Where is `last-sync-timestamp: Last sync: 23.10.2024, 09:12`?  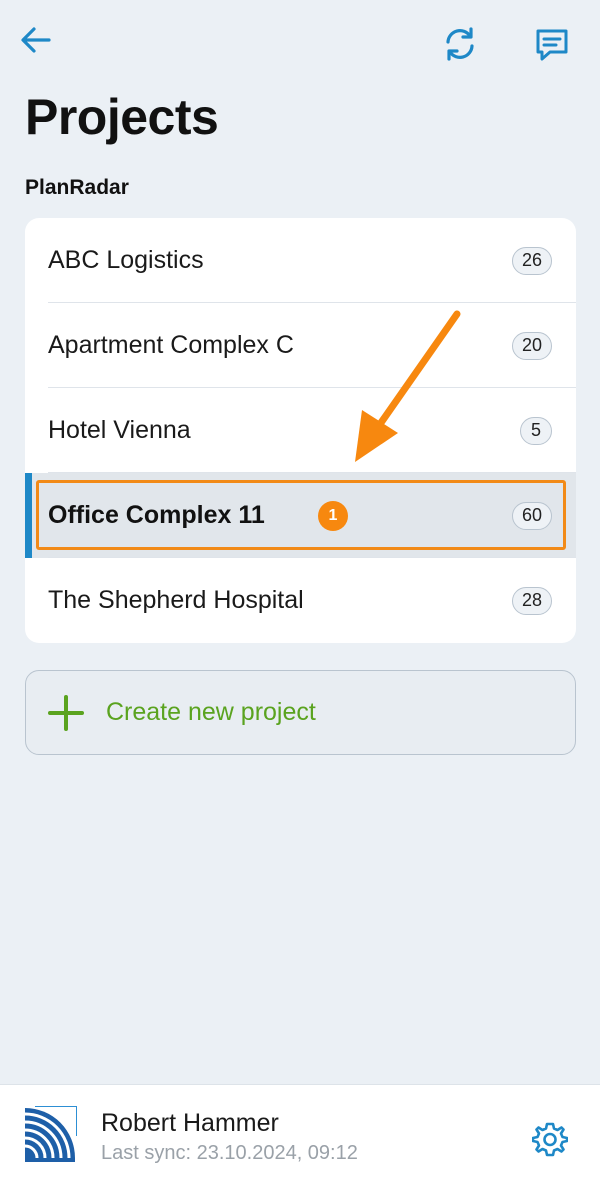 last-sync-timestamp: Last sync: 23.10.2024, 09:12 is located at coordinates (229, 1153).